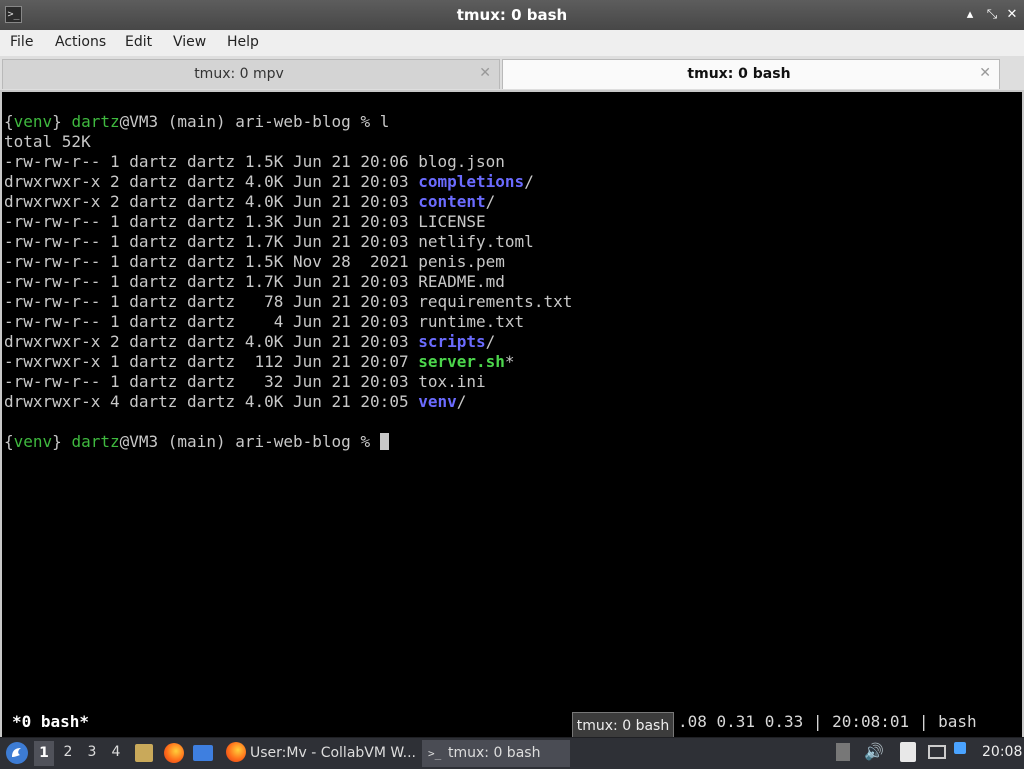  I want to click on workspace-3: 3, so click(92, 752).